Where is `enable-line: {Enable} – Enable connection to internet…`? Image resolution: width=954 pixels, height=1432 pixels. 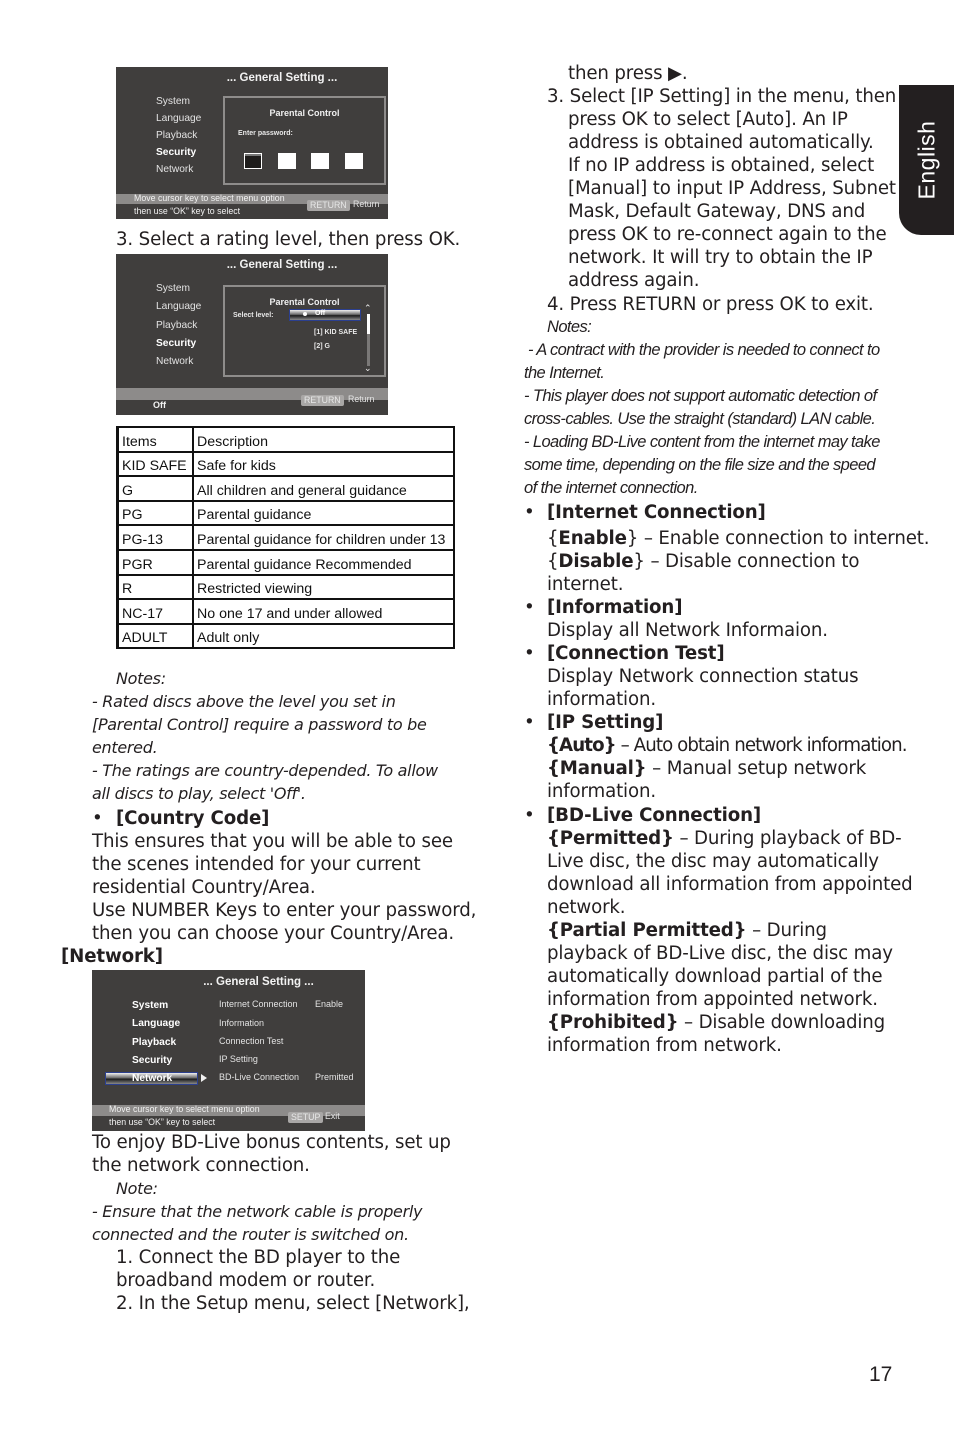
enable-line: {Enable} – Enable connection to internet… is located at coordinates (738, 538).